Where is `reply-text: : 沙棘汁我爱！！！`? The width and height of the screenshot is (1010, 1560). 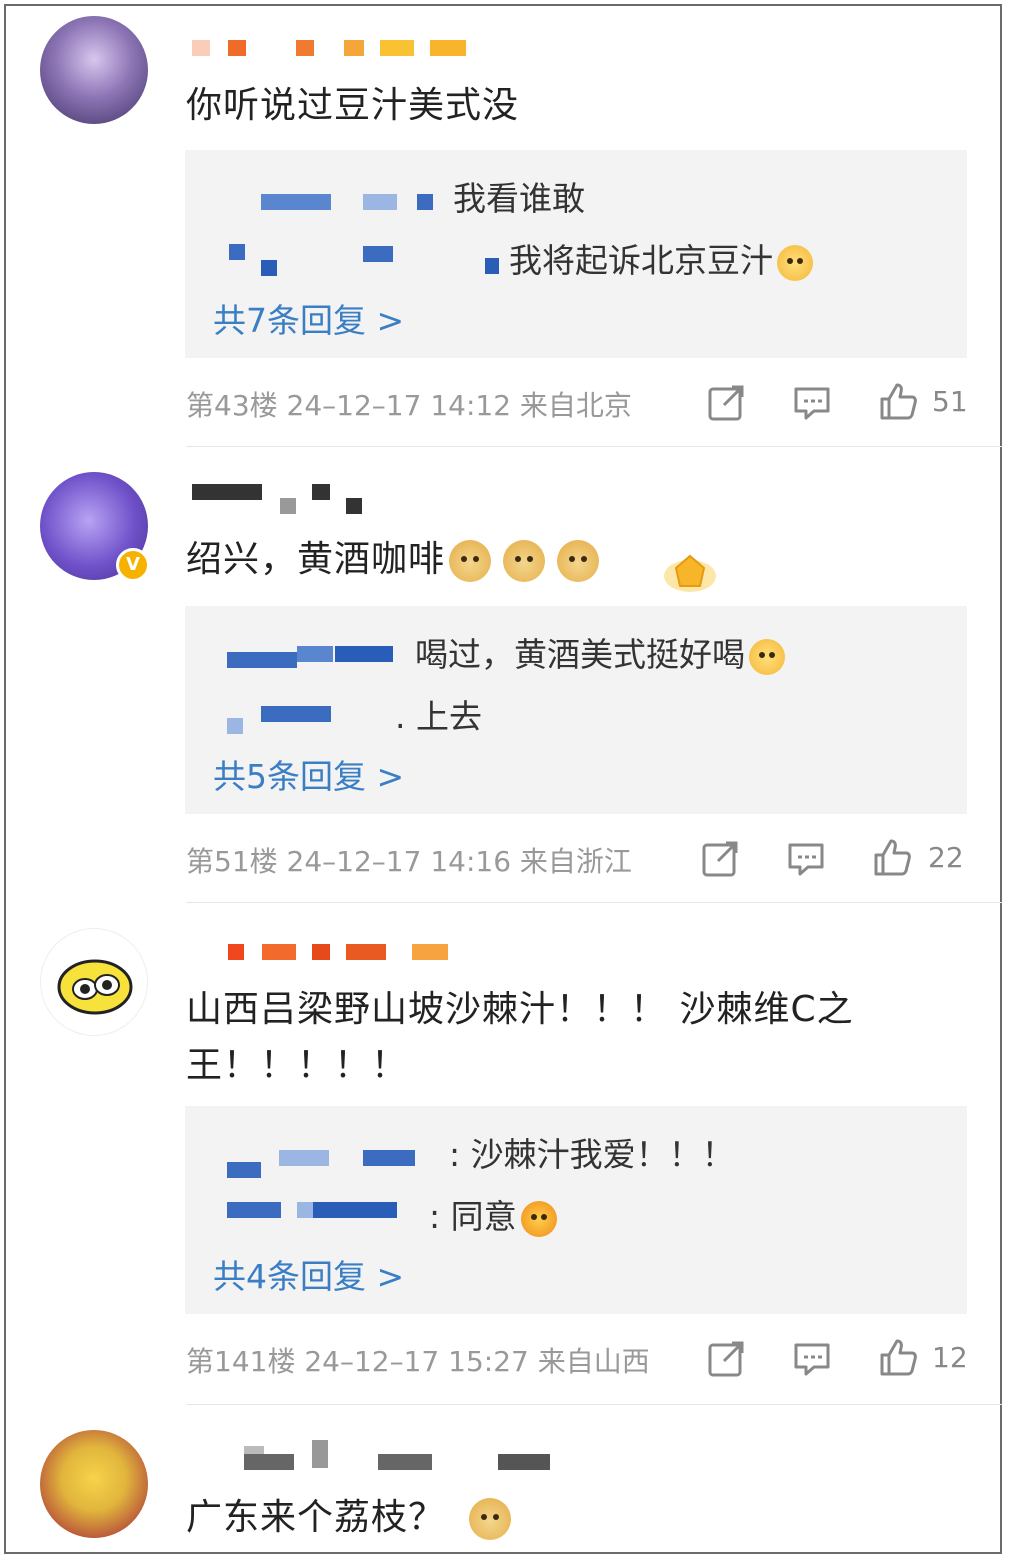 reply-text: : 沙棘汁我爱！！！ is located at coordinates (592, 1154).